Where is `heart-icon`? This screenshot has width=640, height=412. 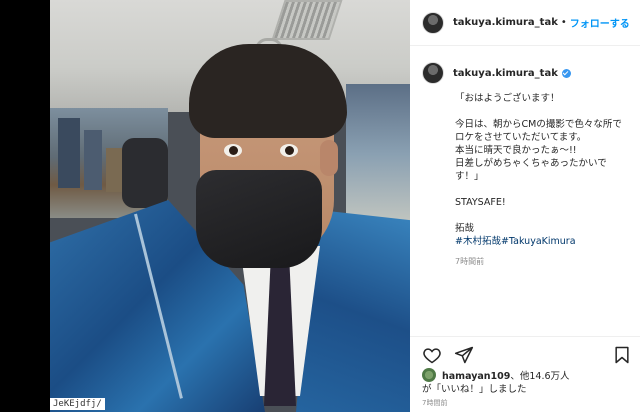 heart-icon is located at coordinates (432, 355).